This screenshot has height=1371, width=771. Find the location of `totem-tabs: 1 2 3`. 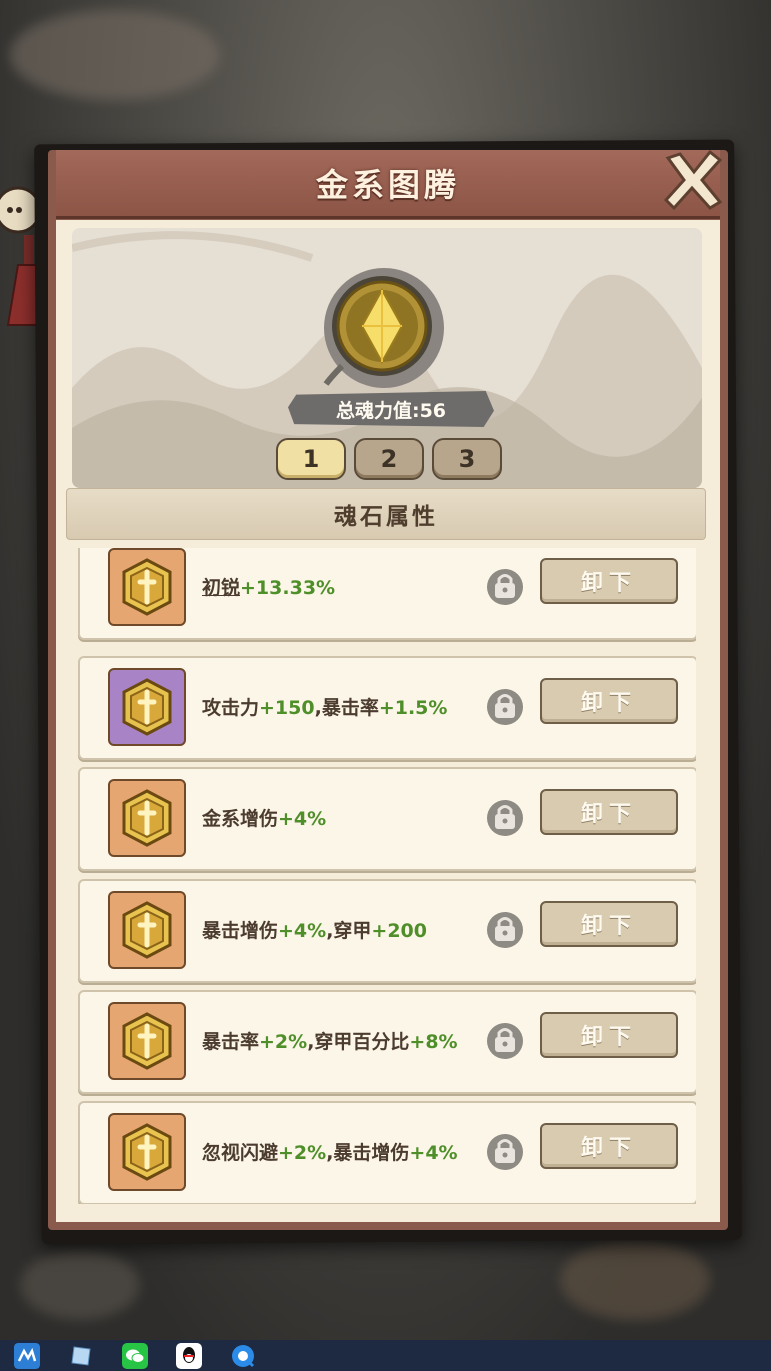

totem-tabs: 1 2 3 is located at coordinates (389, 459).